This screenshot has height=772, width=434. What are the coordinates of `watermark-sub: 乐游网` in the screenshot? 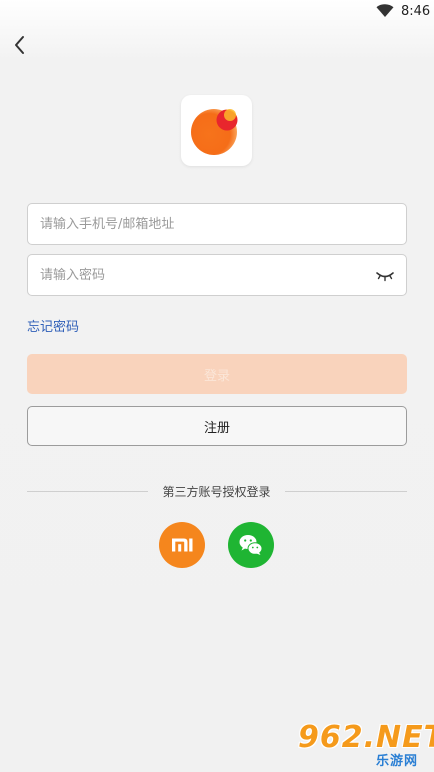 It's located at (397, 761).